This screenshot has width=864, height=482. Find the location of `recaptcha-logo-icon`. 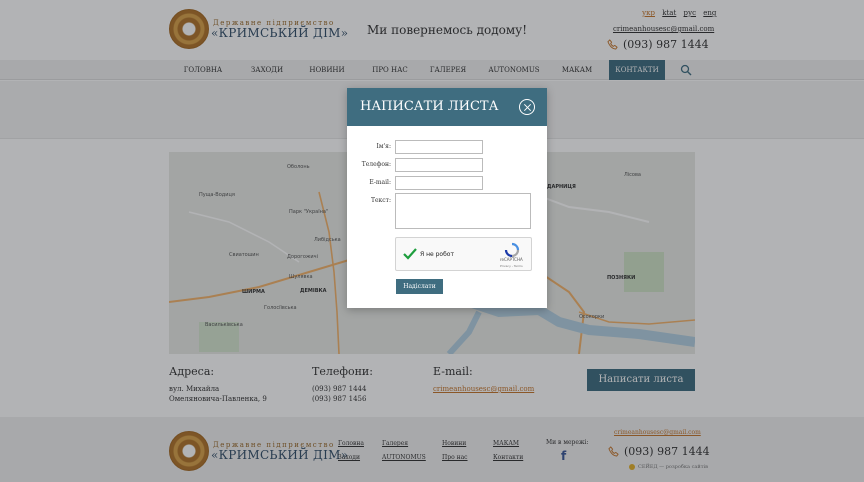

recaptcha-logo-icon is located at coordinates (512, 250).